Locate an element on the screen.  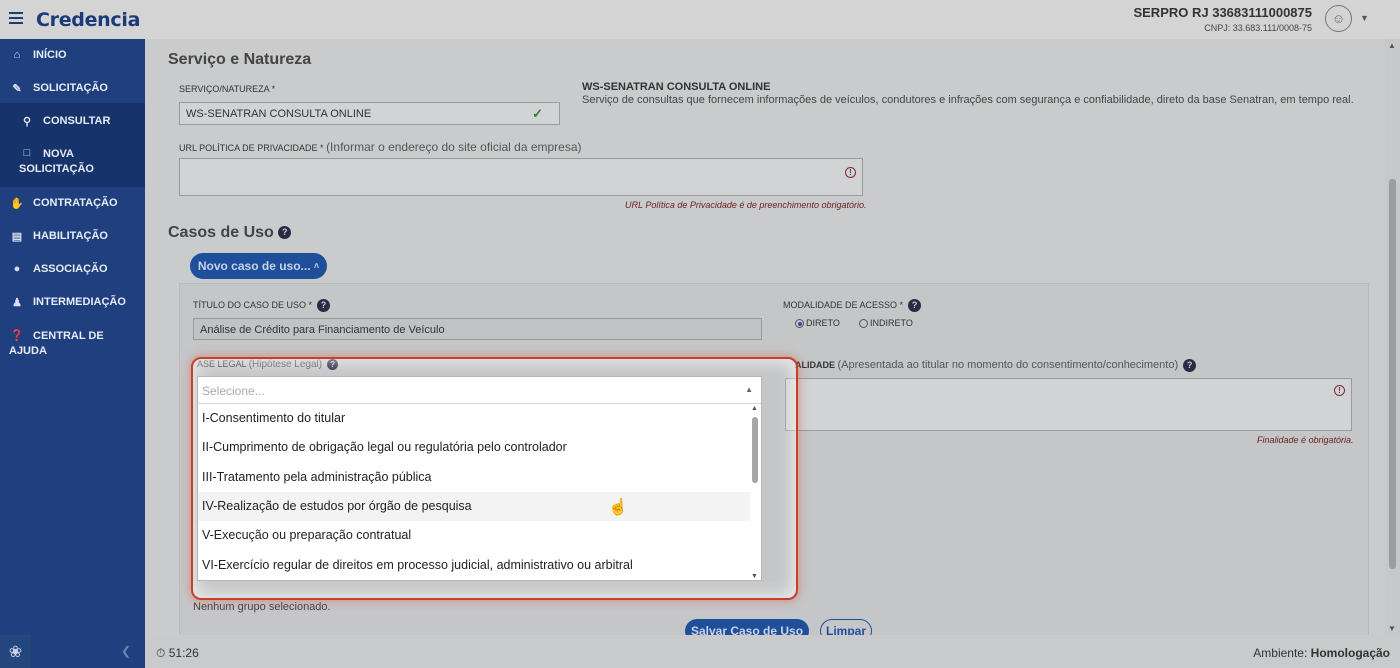
check-icon: ✓ is located at coordinates (537, 113).